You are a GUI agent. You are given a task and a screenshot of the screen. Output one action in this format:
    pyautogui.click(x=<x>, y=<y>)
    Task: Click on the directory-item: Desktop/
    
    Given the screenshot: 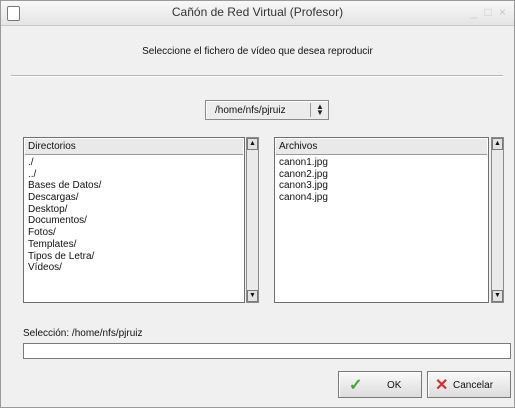 What is the action you would take?
    pyautogui.click(x=135, y=210)
    